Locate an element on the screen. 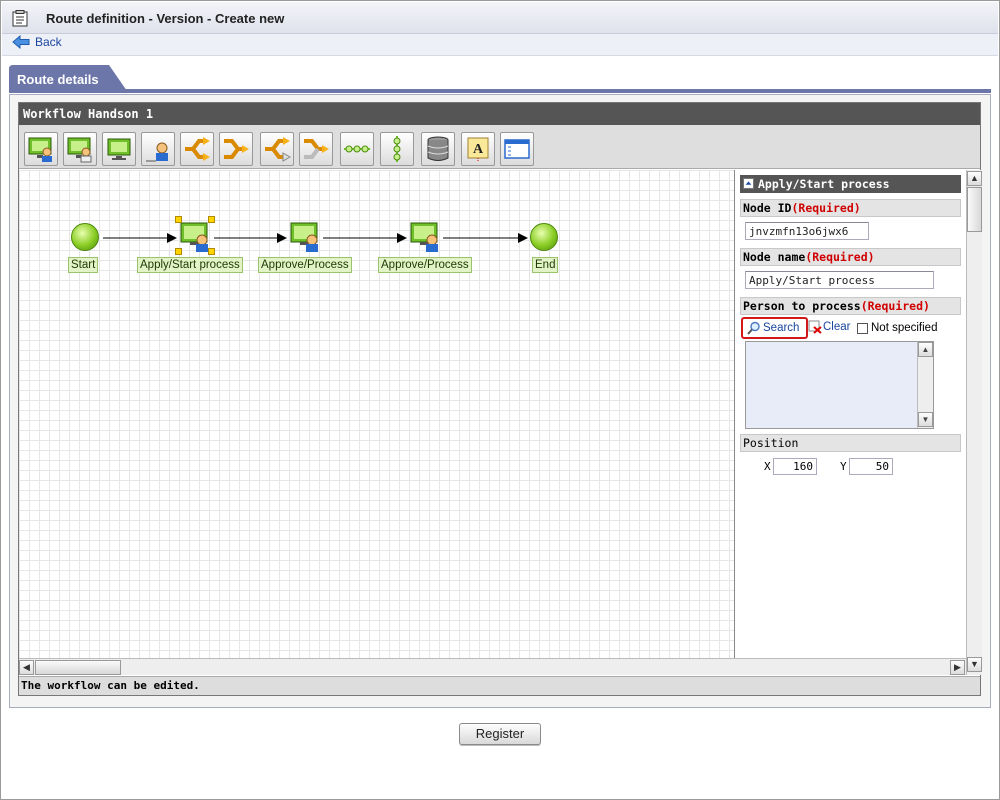 The image size is (1000, 800). node-name-section: Node name(Required) is located at coordinates (850, 257).